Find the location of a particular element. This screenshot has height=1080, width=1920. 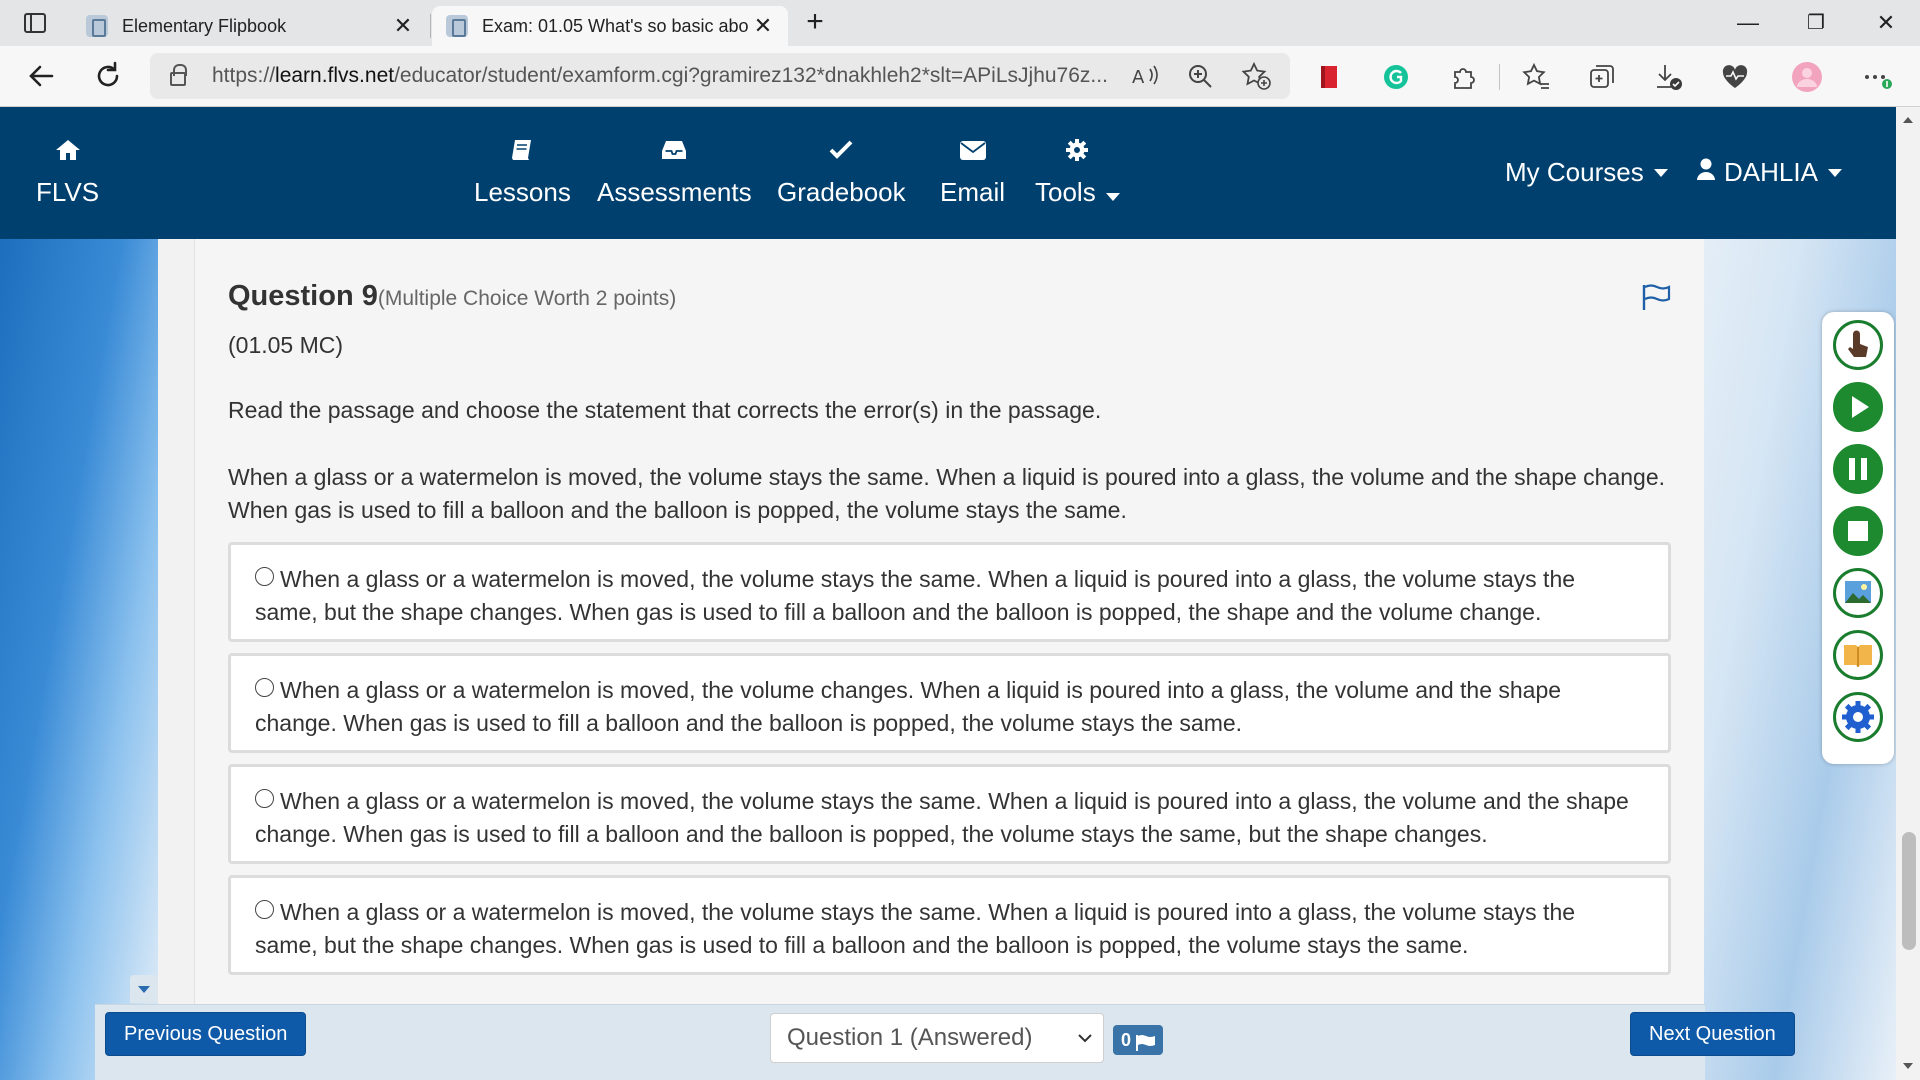

tab-title: Exam: 01.05 What's so basic abo is located at coordinates (615, 25).